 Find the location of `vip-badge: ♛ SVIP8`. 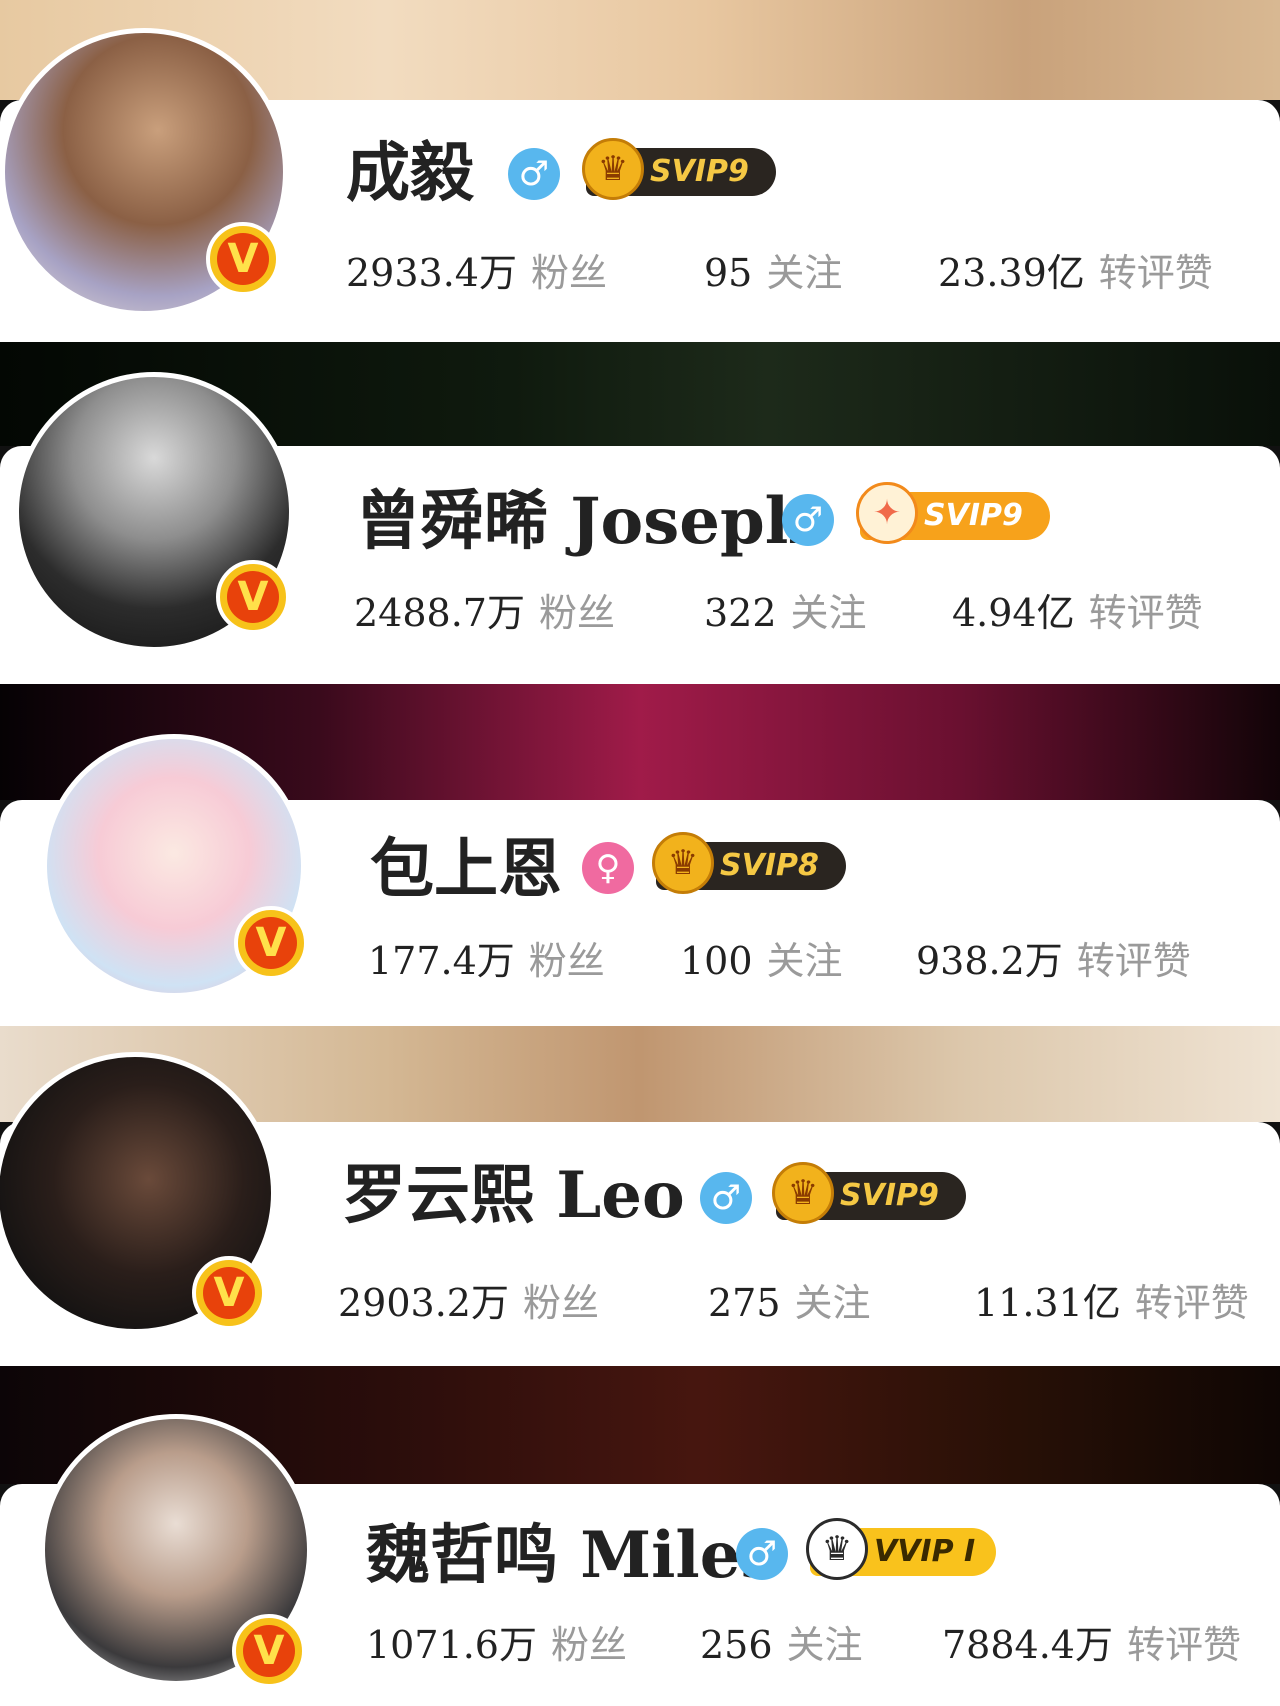

vip-badge: ♛ SVIP8 is located at coordinates (749, 863).